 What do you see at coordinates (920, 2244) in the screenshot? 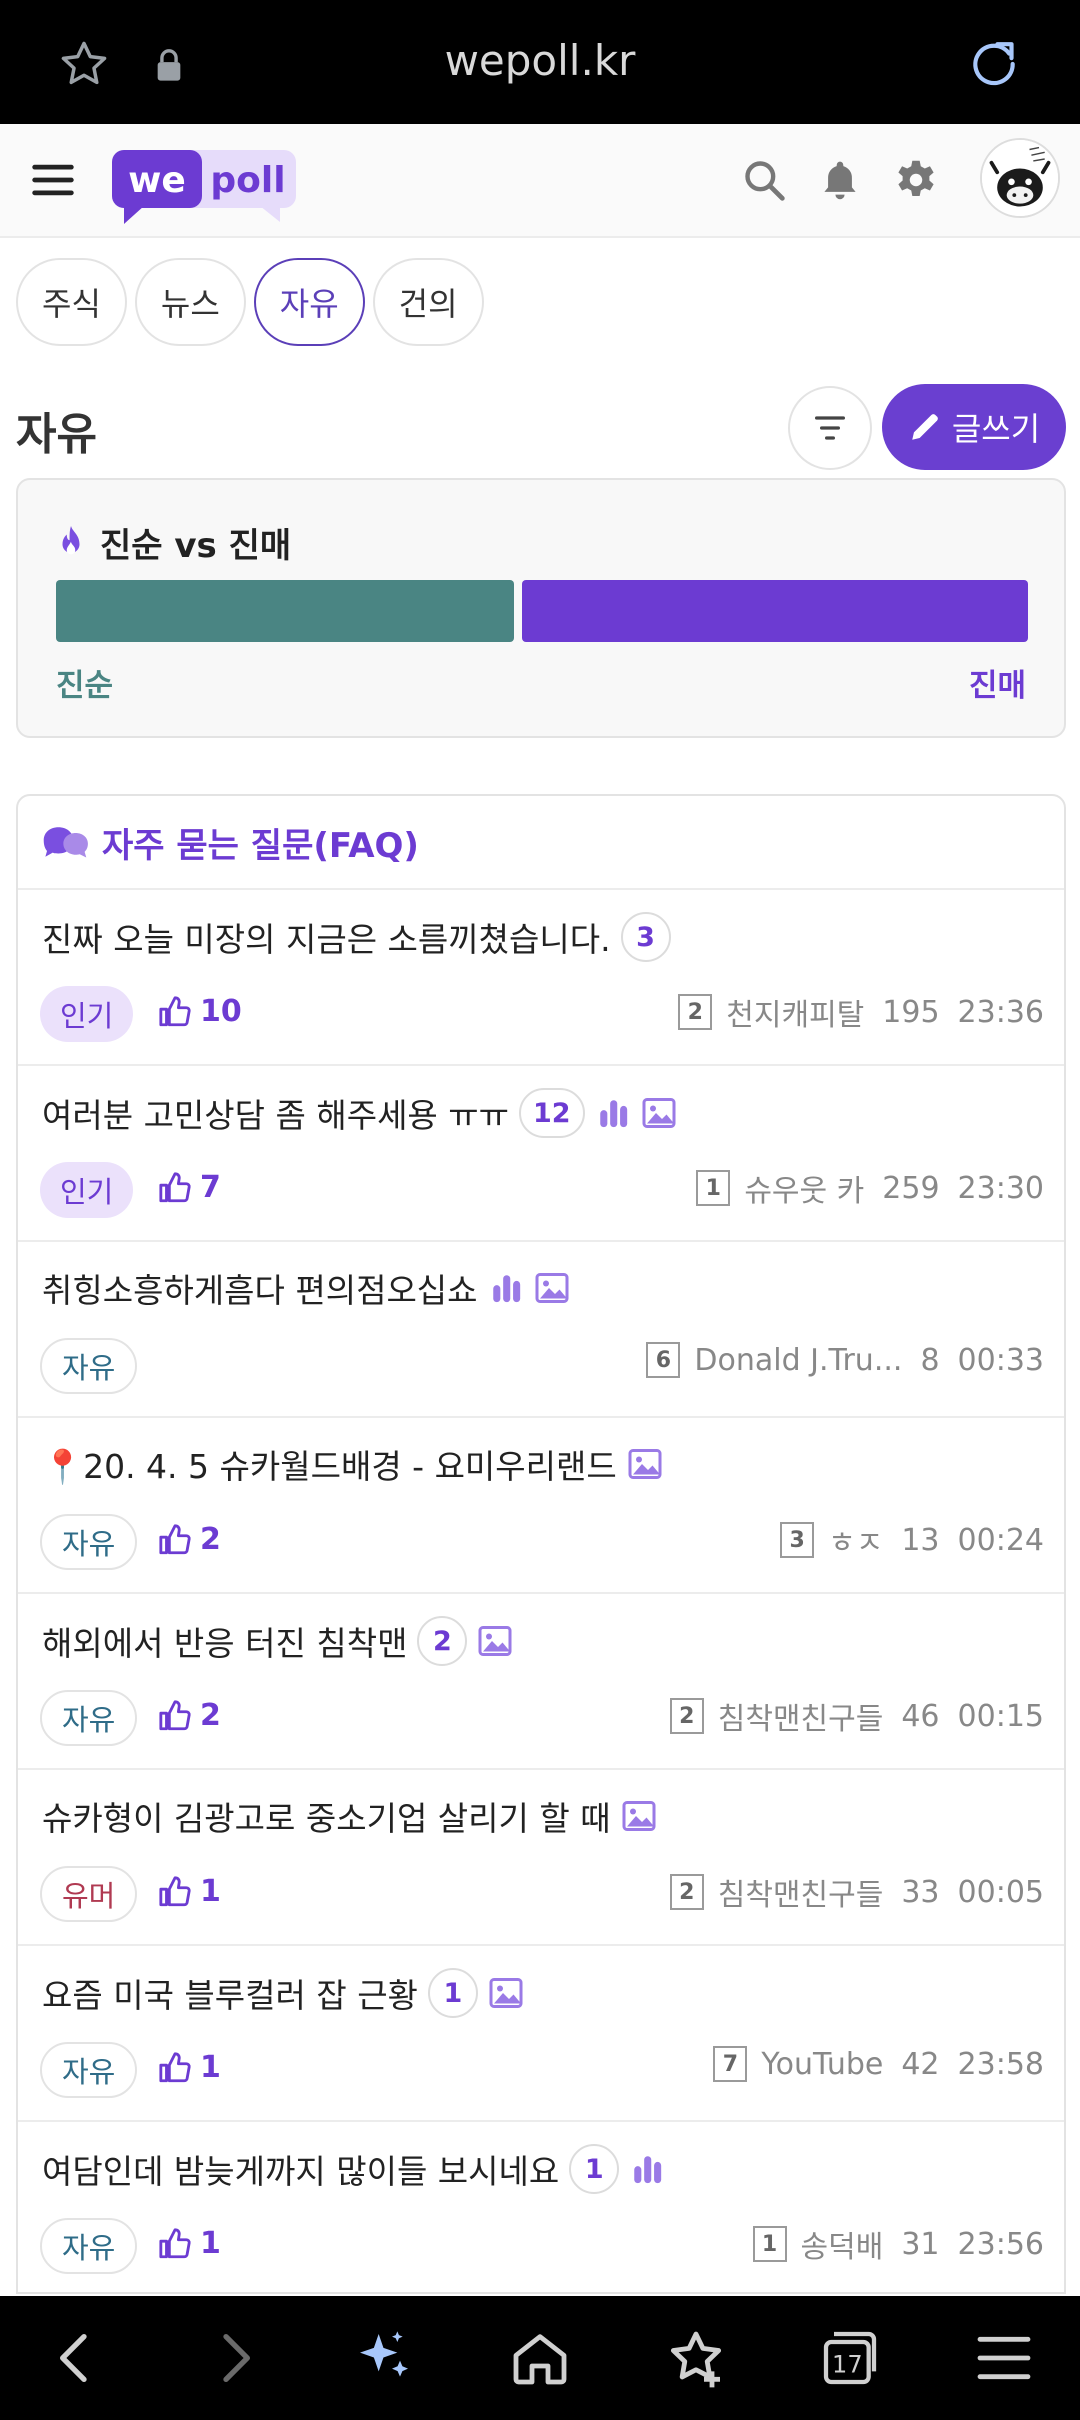
I see `view-count: 31` at bounding box center [920, 2244].